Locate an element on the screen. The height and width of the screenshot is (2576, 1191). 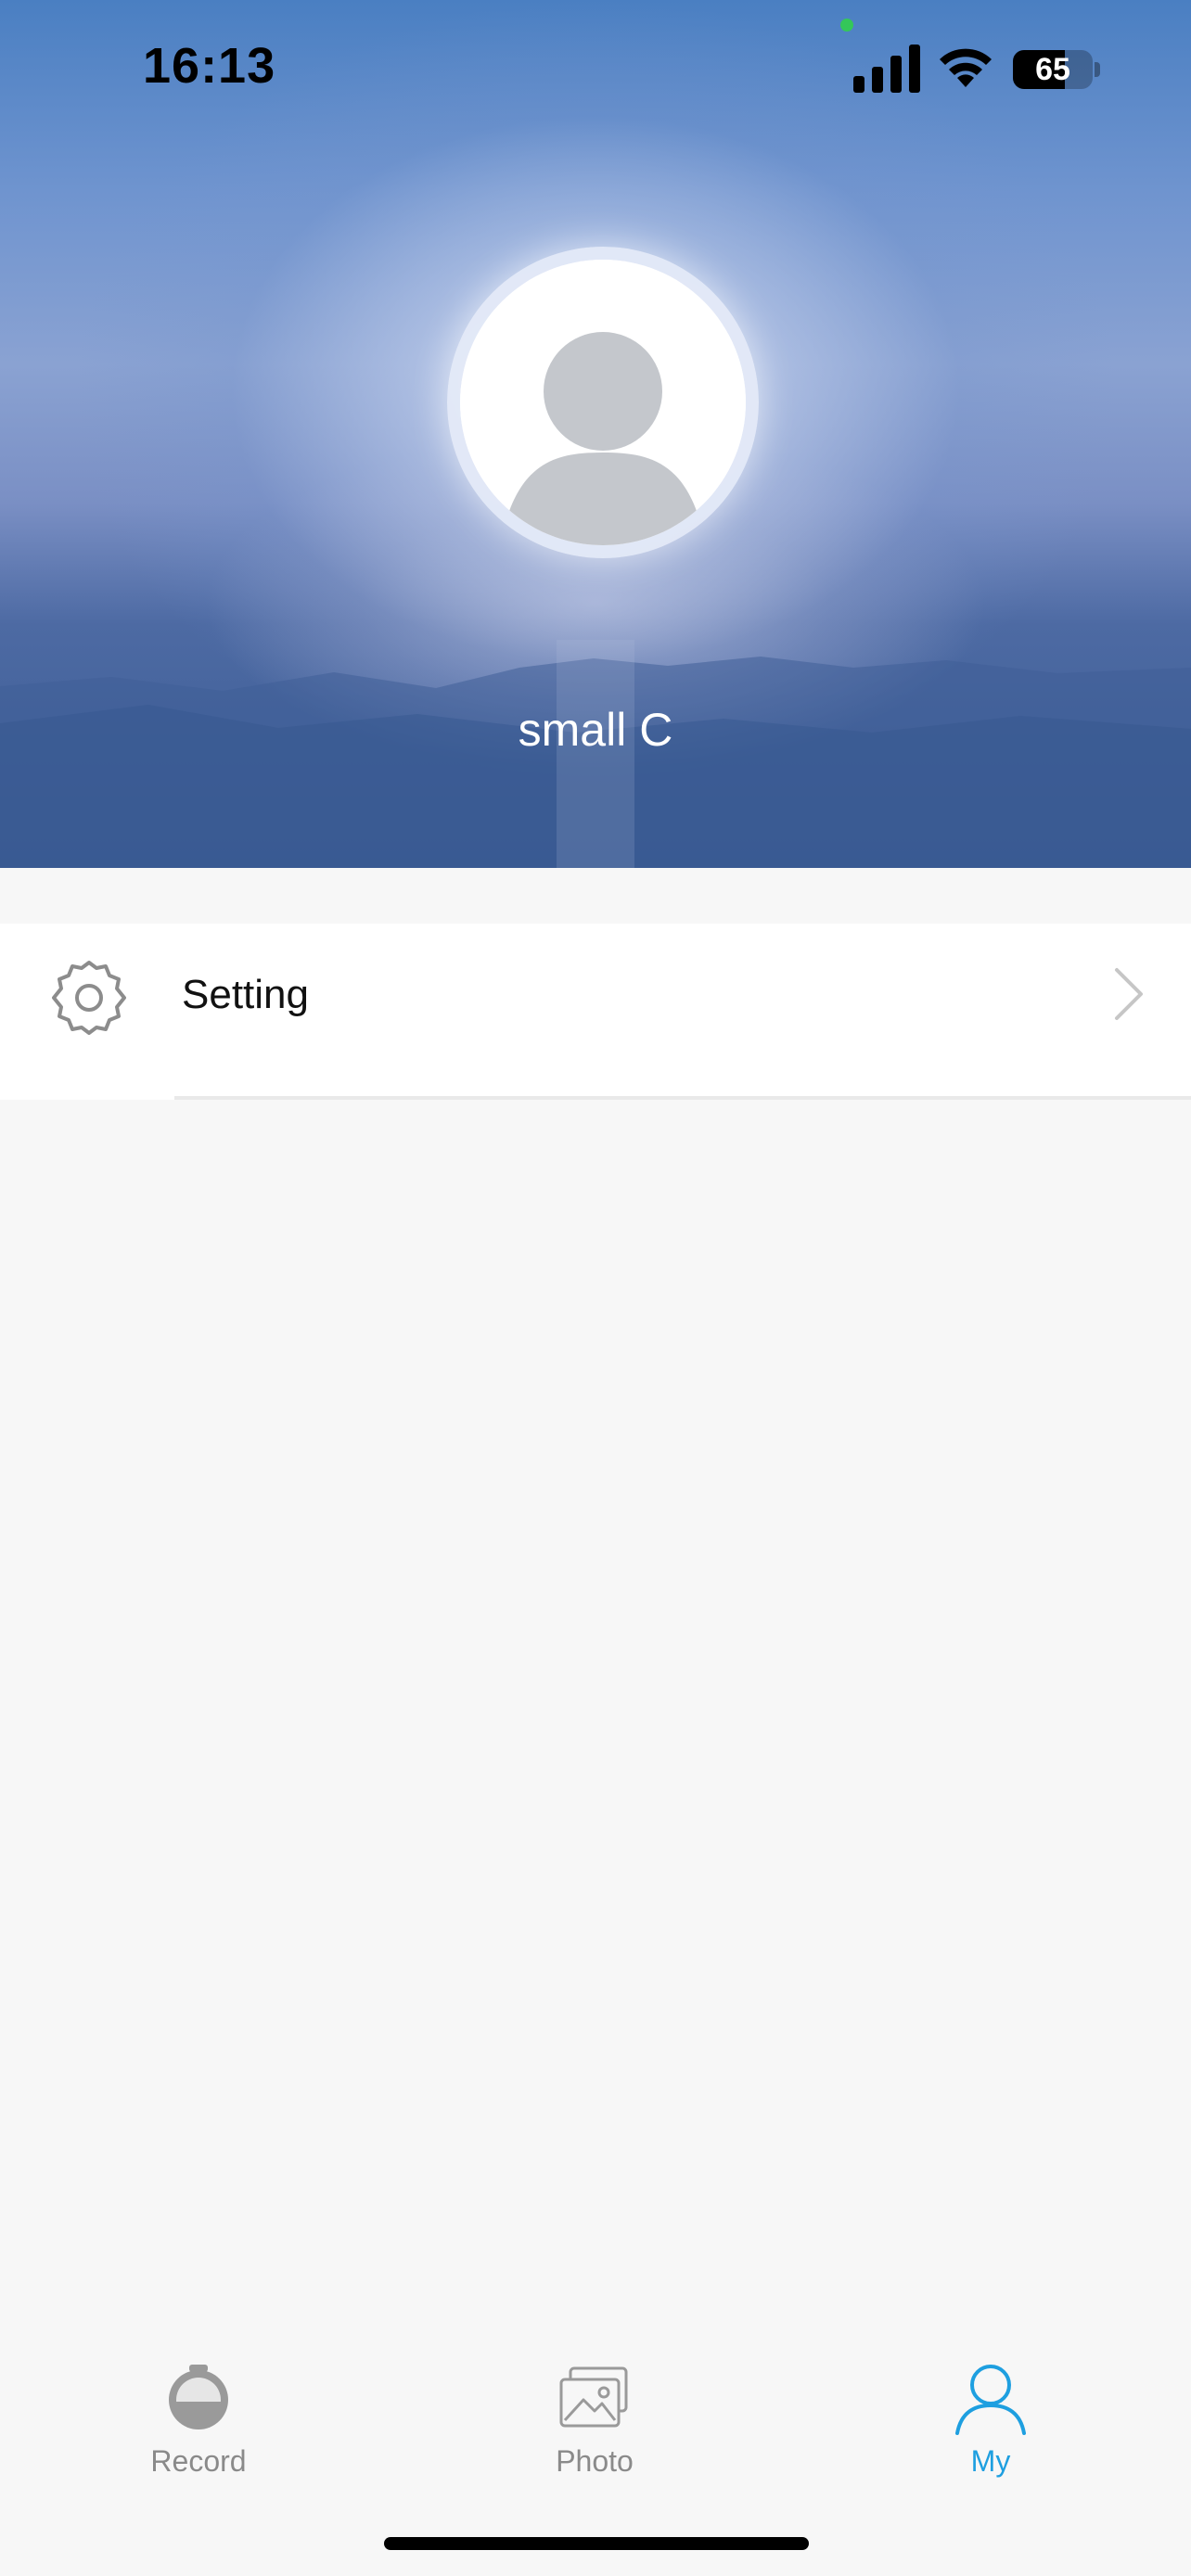
battery-cap is located at coordinates (1097, 69).